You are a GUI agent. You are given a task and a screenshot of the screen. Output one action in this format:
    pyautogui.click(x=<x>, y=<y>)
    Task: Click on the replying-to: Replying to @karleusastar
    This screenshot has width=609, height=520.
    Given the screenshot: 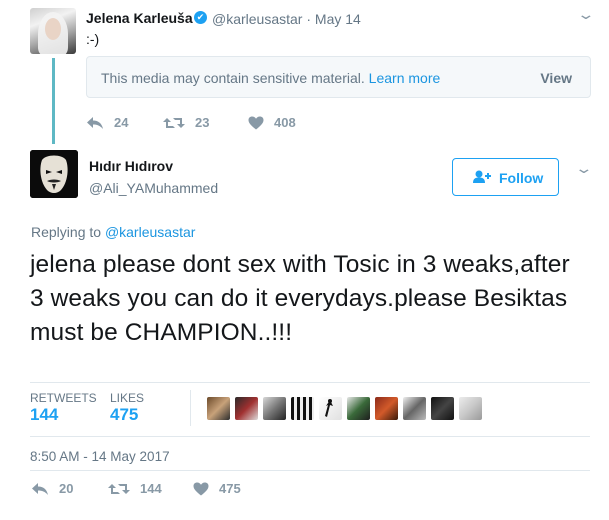 What is the action you would take?
    pyautogui.click(x=113, y=232)
    